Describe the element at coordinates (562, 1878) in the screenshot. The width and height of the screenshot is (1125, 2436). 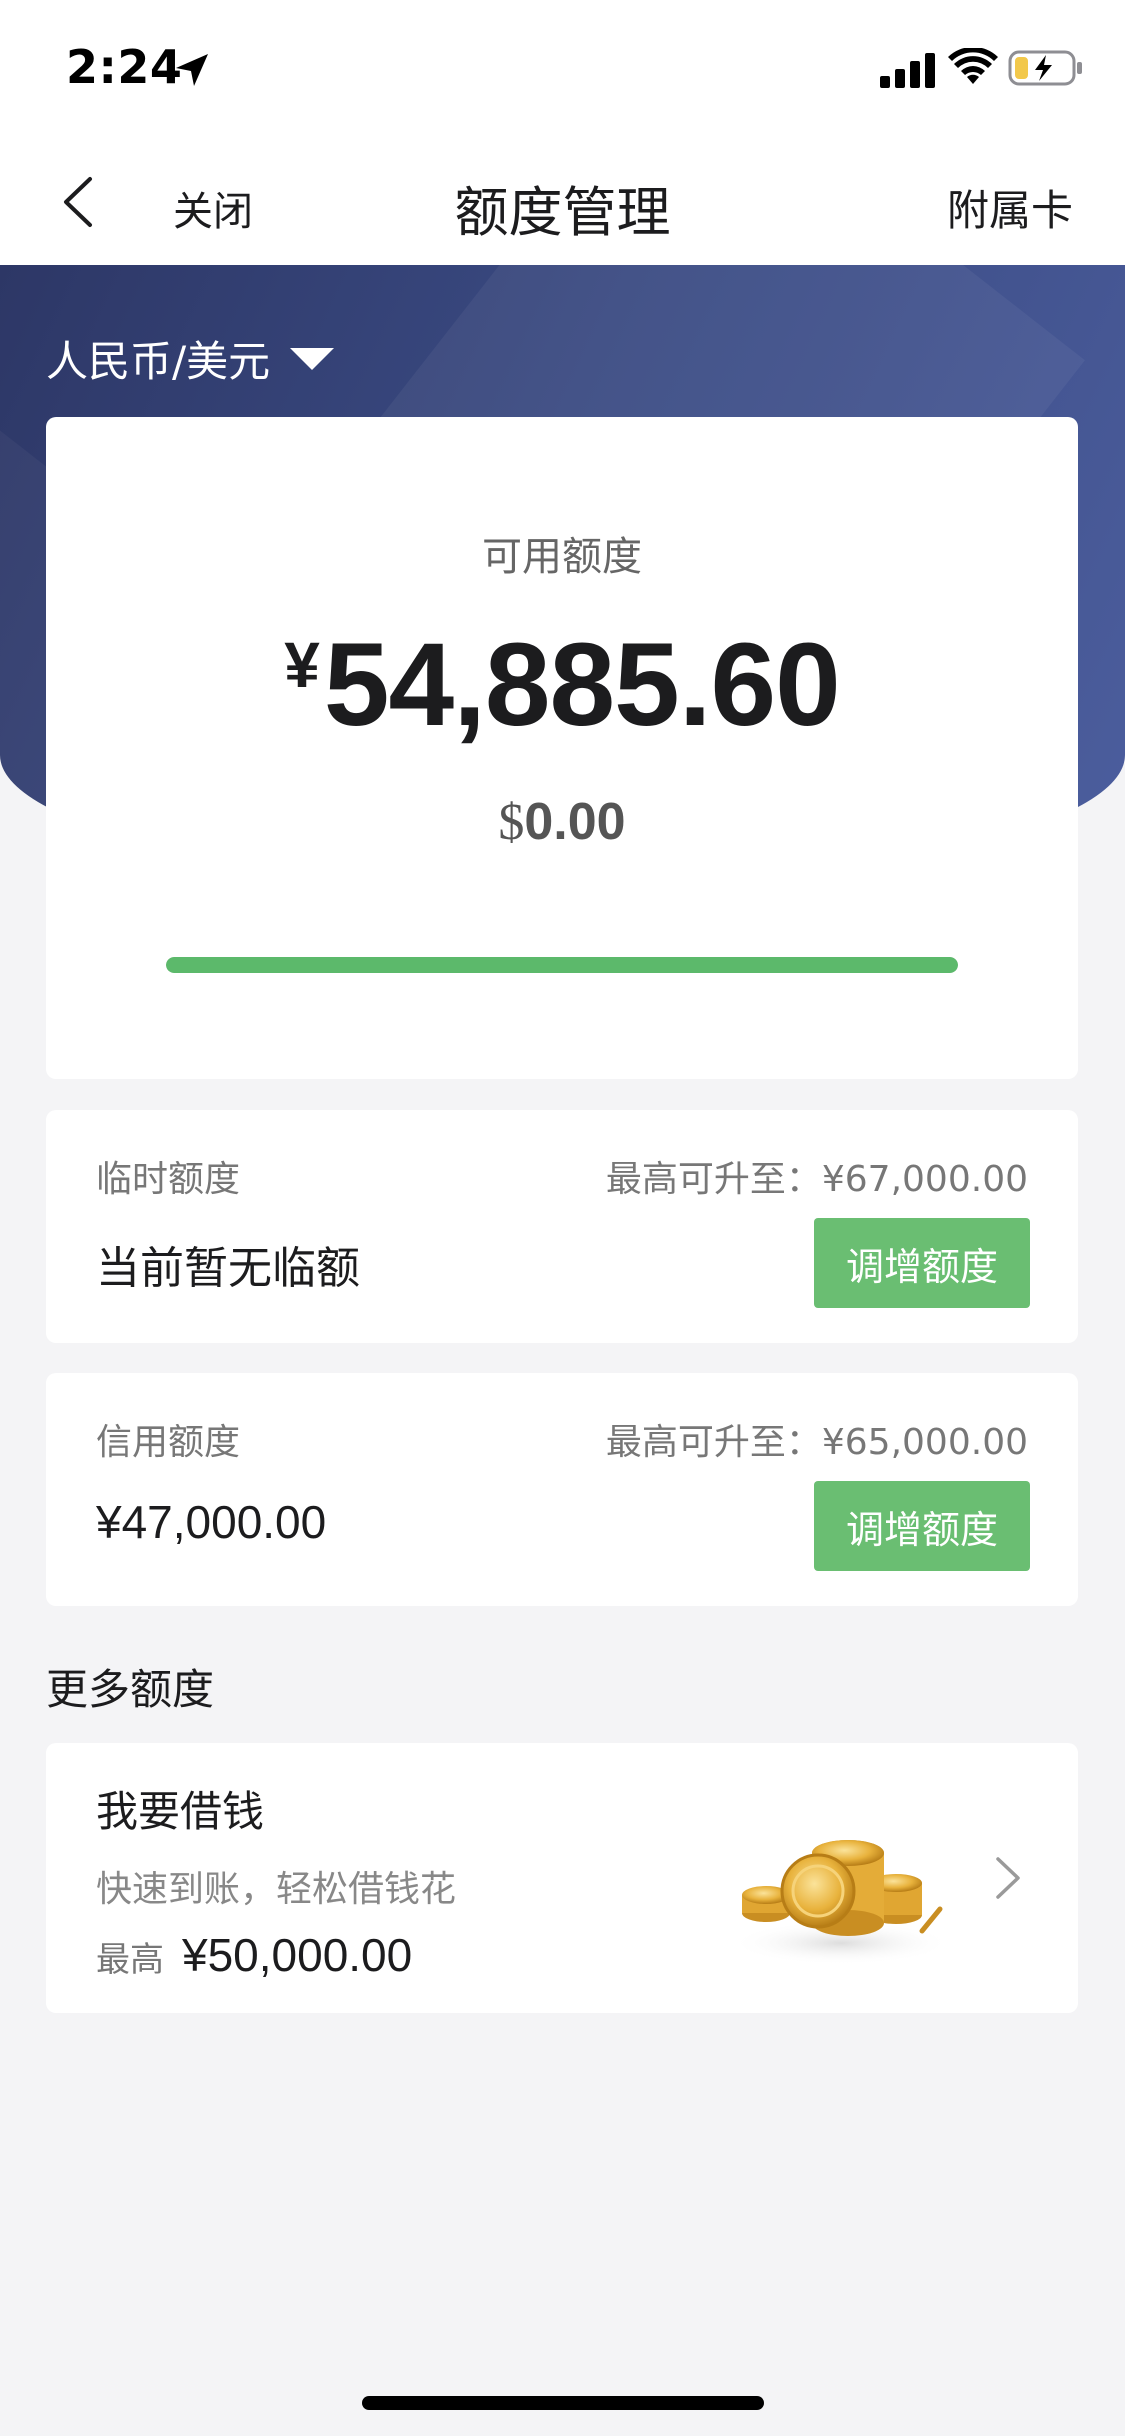
I see `loan-offer-card: 我要借钱 快速到账，轻松借钱花 最高 ¥50,000.00` at that location.